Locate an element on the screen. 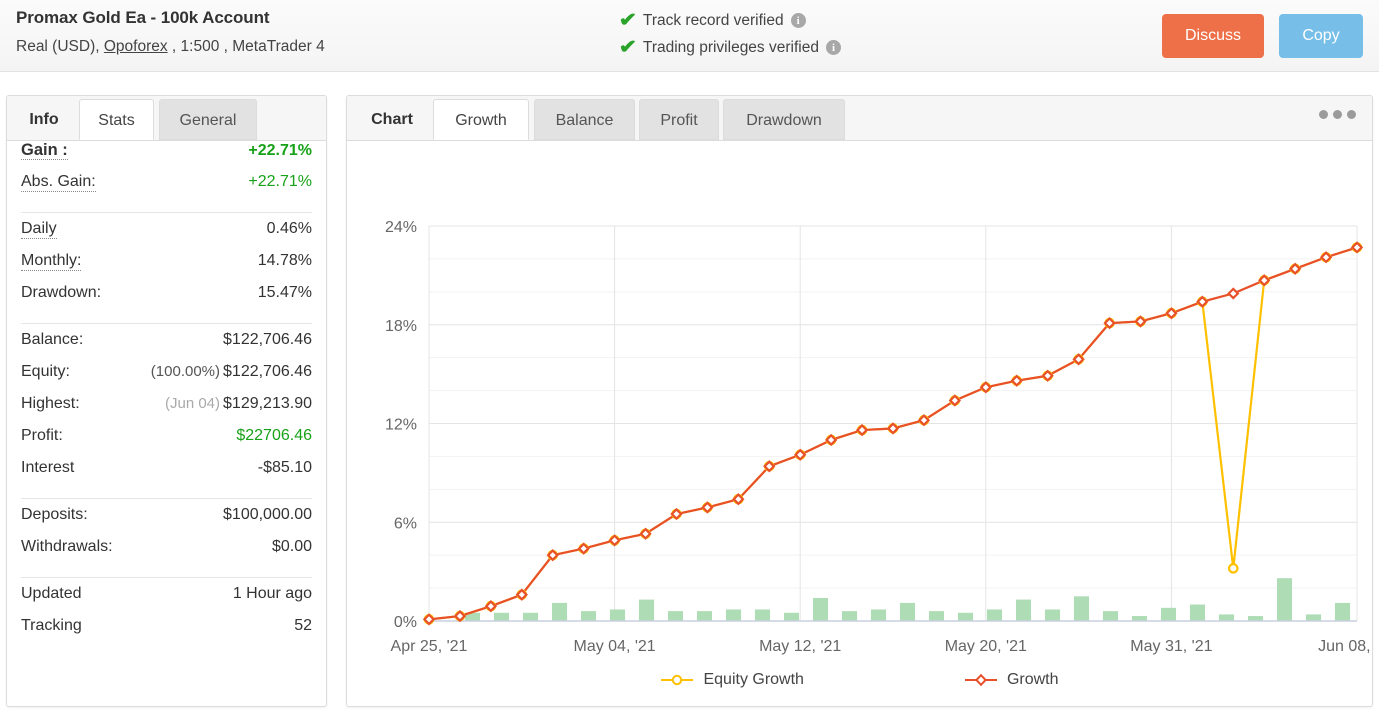 Image resolution: width=1379 pixels, height=712 pixels. stats-row-value: $22706.46 is located at coordinates (274, 435).